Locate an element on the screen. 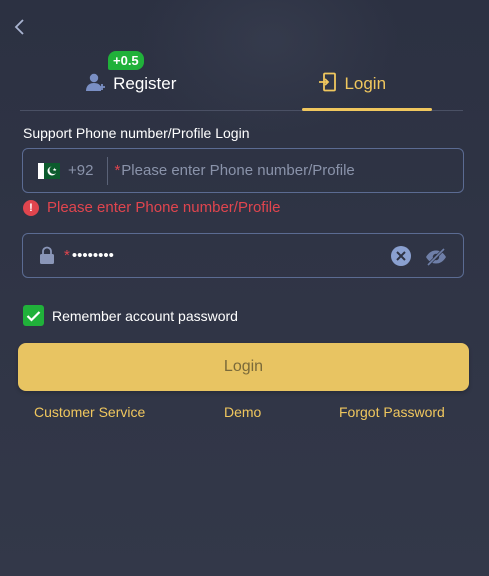  check-icon is located at coordinates (33, 316).